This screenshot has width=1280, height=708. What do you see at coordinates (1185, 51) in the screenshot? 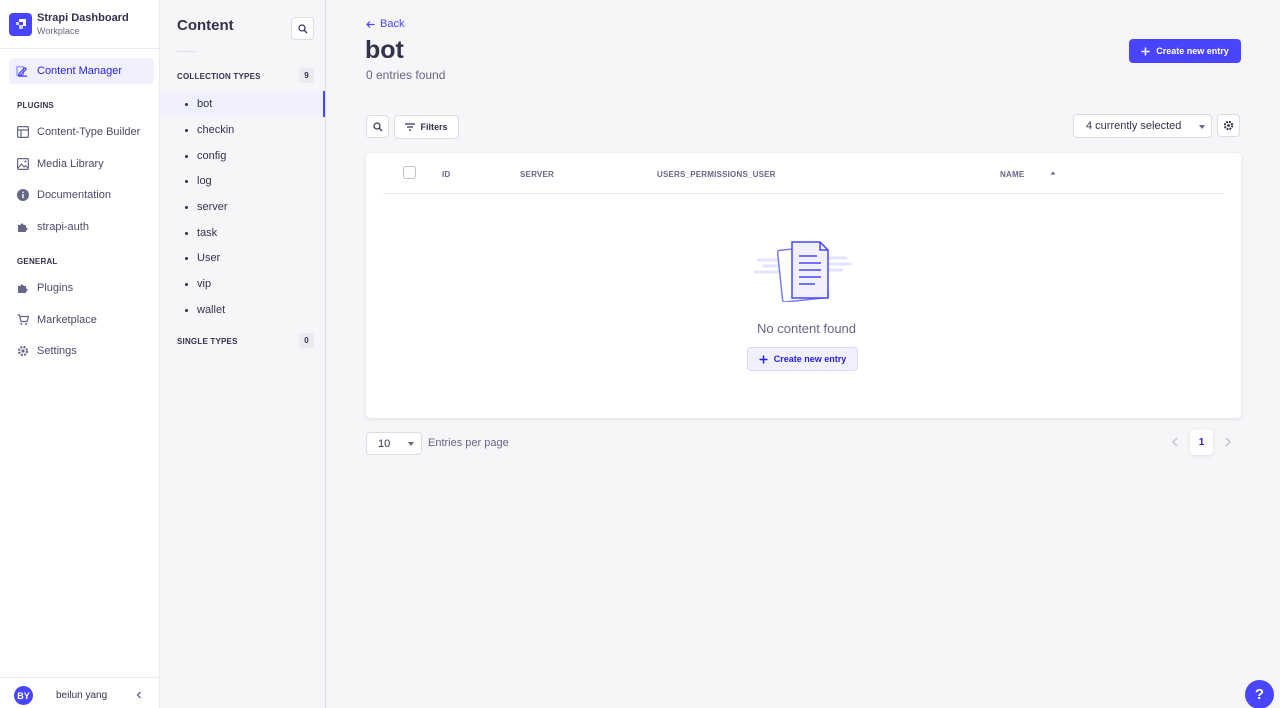
I see `create-new-entry-button: Create new entry` at bounding box center [1185, 51].